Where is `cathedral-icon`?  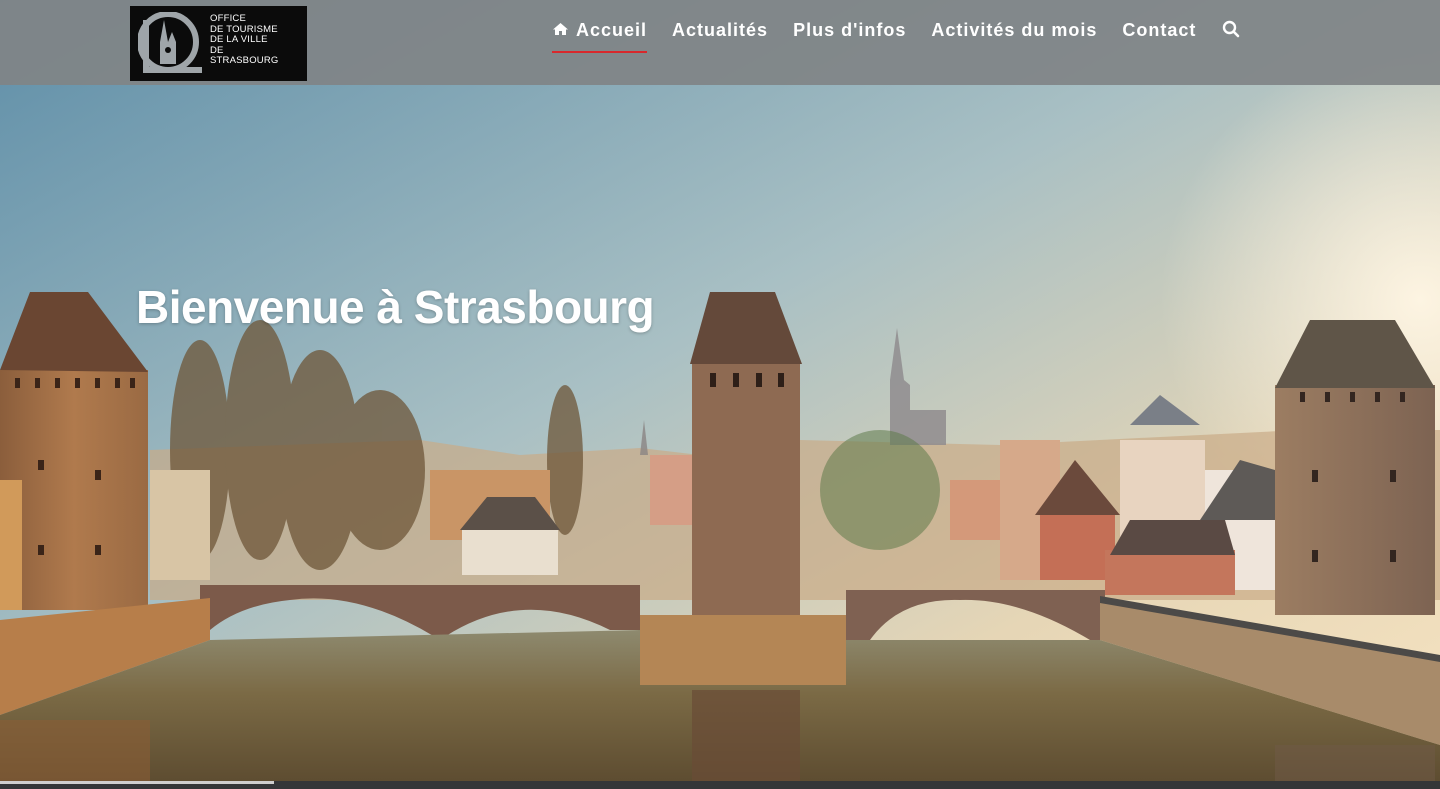
cathedral-icon is located at coordinates (170, 42).